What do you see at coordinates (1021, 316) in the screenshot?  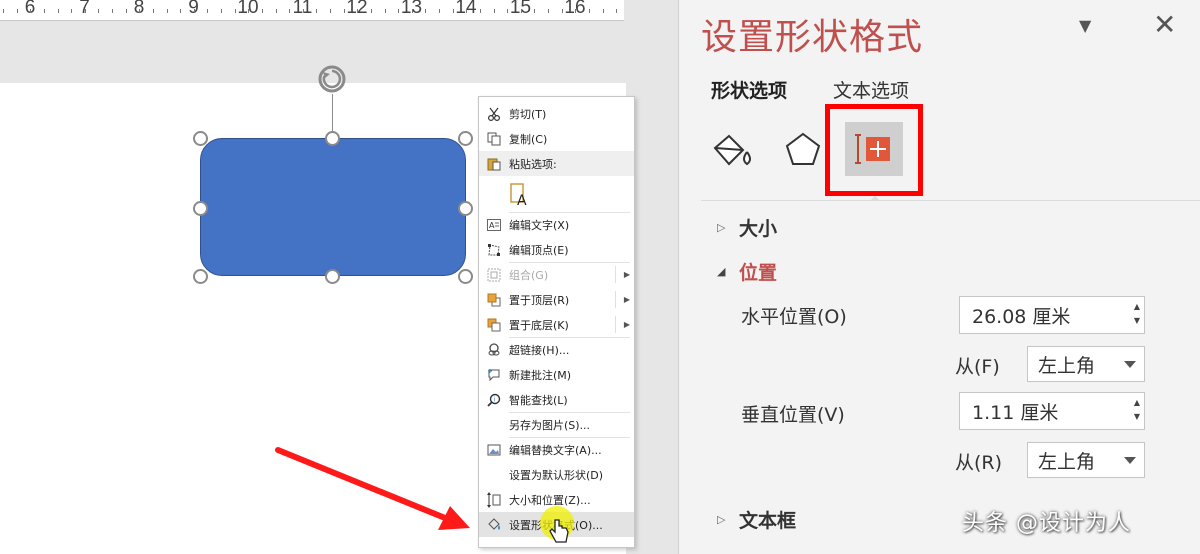 I see `horizontal-position-value: 26.08 厘米` at bounding box center [1021, 316].